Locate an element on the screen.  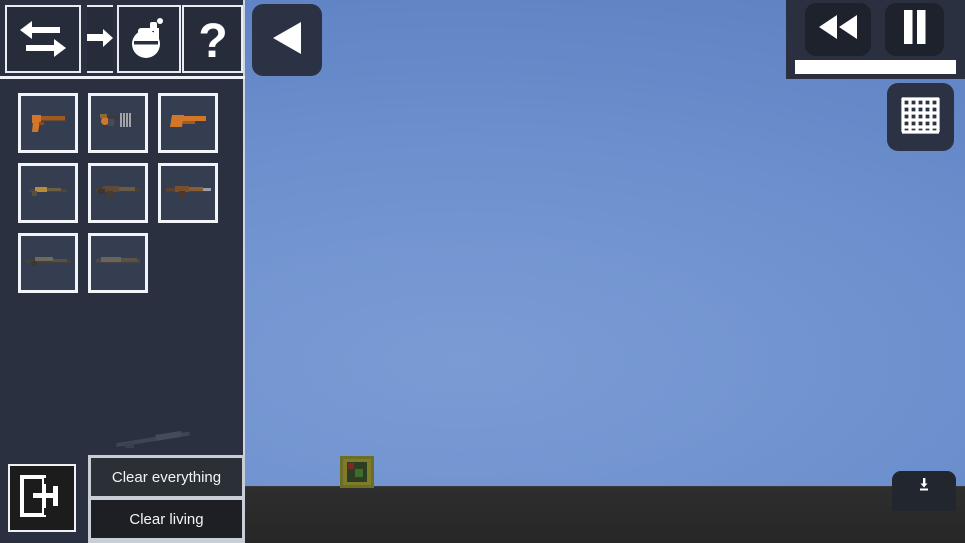
clear-living-button: Clear living is located at coordinates (166, 519).